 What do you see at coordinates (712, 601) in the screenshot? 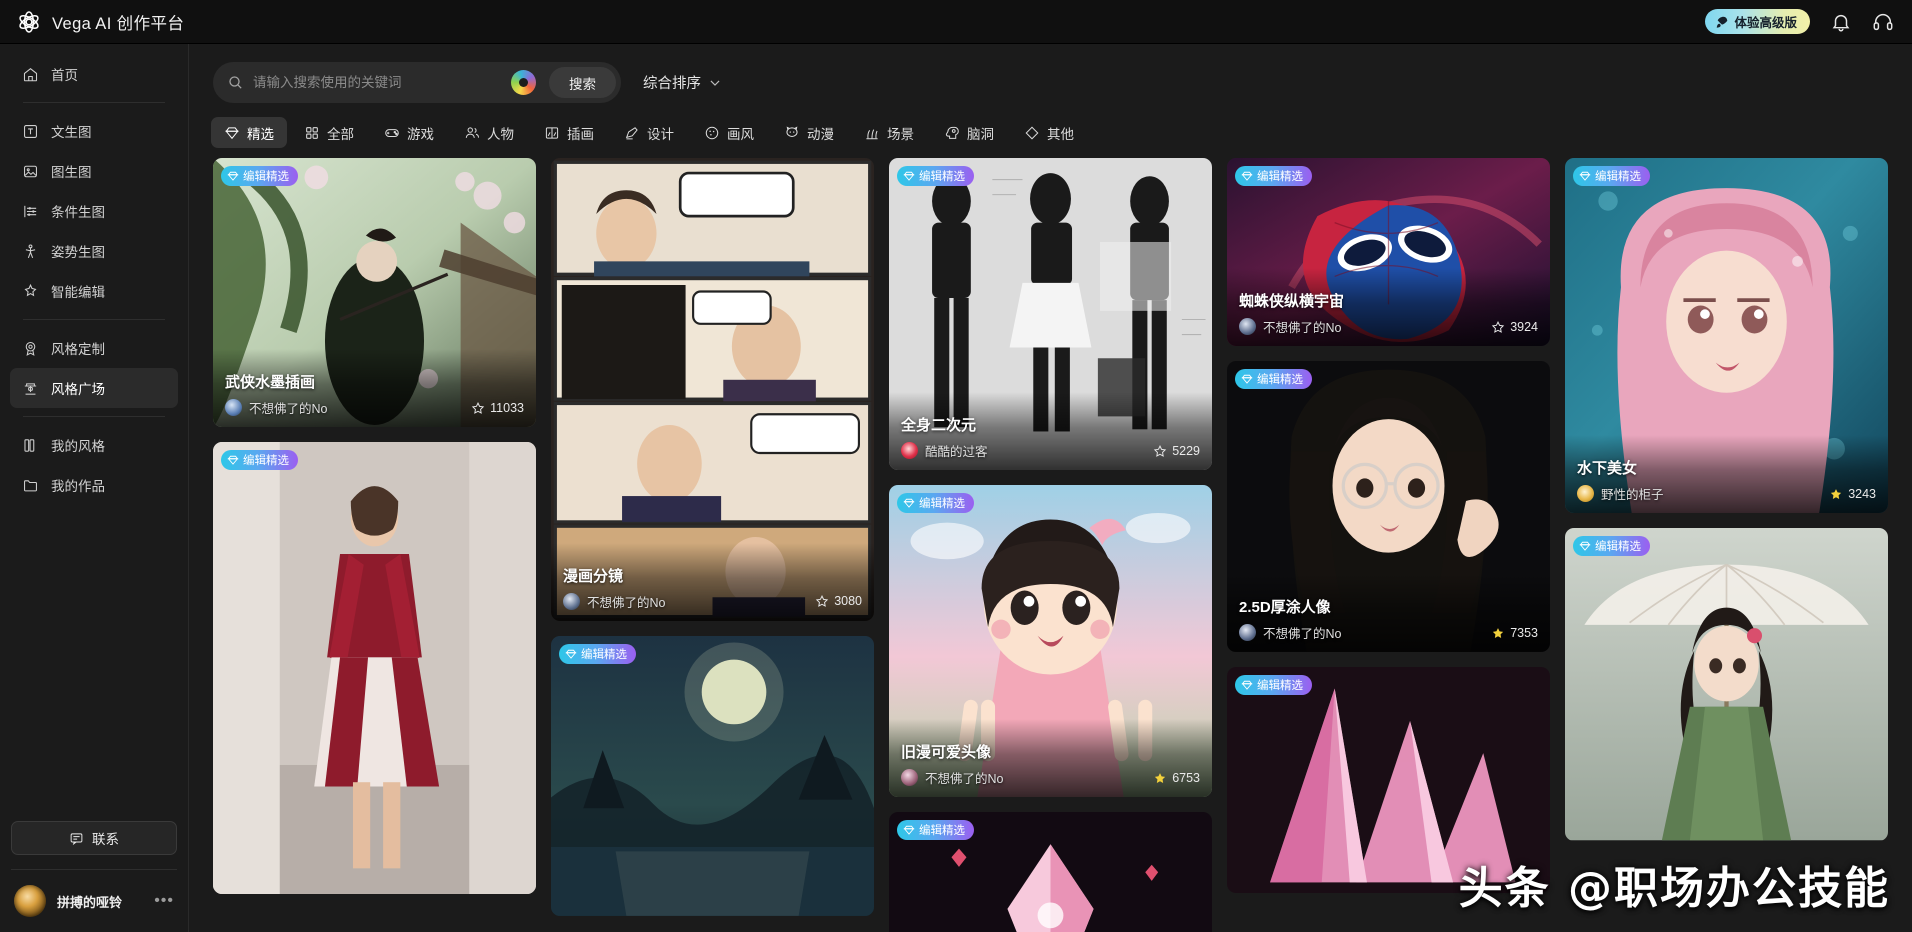
I see `card-meta: 不想佛了的No 3080` at bounding box center [712, 601].